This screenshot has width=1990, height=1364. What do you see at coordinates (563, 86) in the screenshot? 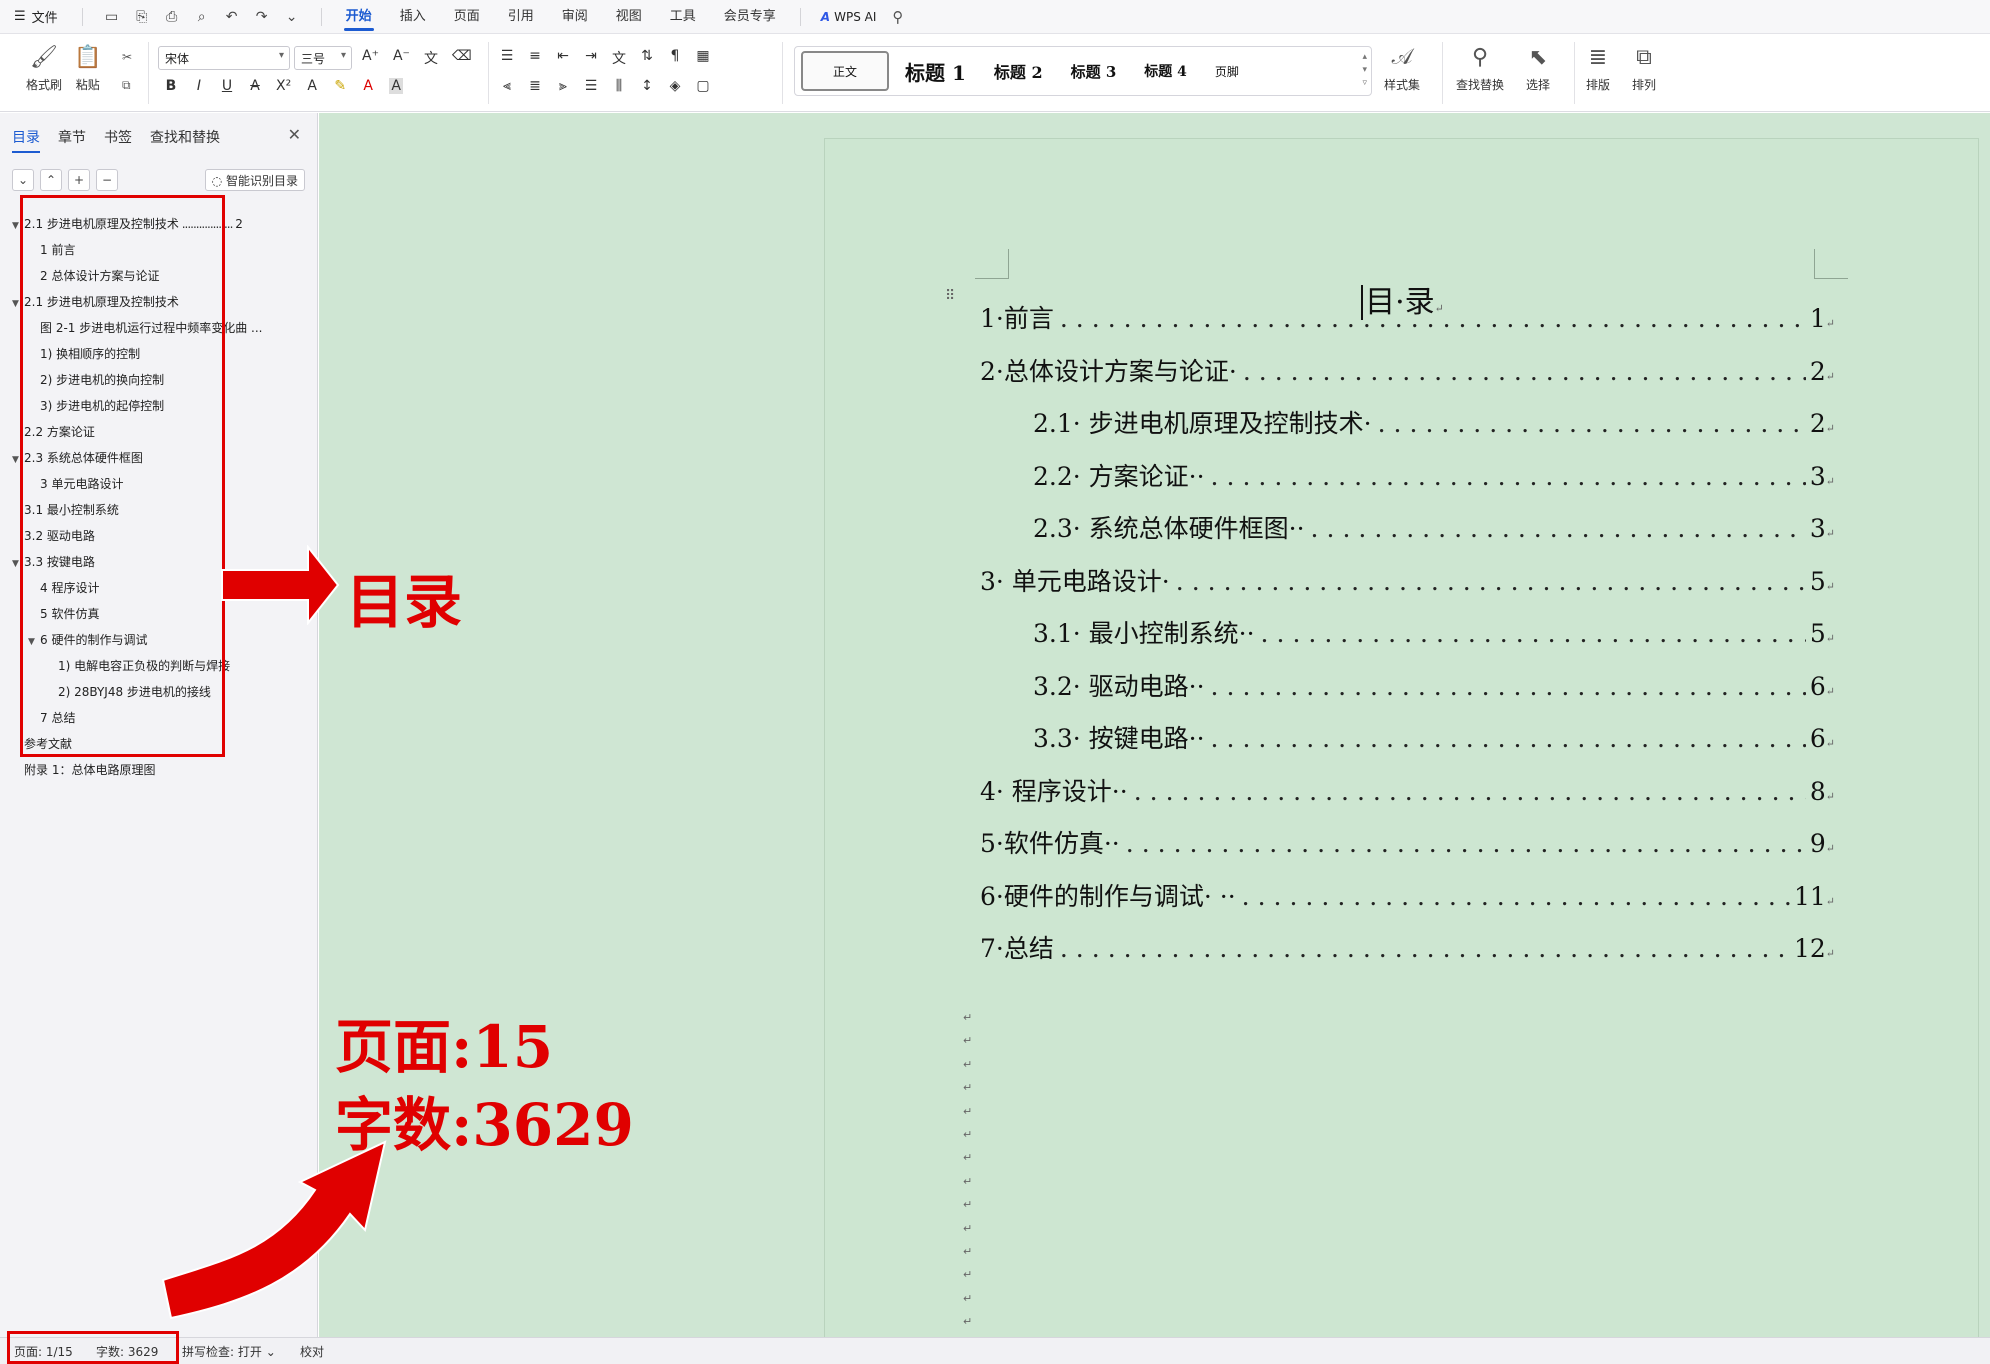
I see `align-right-icon: ⫸` at bounding box center [563, 86].